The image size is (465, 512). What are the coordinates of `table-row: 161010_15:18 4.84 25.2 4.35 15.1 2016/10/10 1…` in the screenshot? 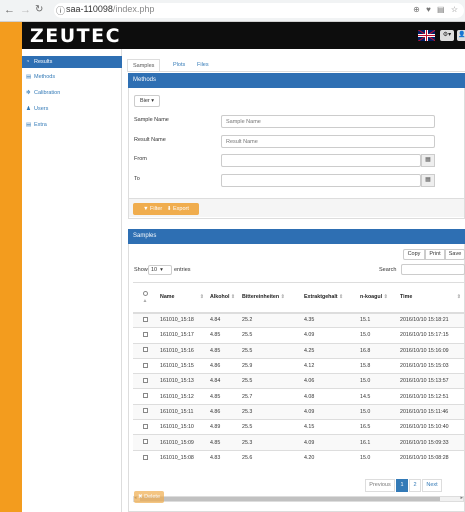 It's located at (298, 319).